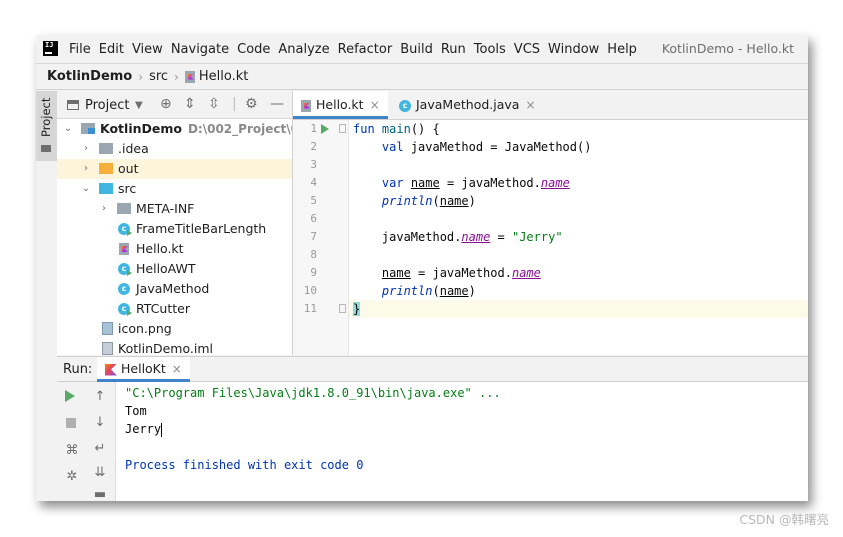  Describe the element at coordinates (78, 369) in the screenshot. I see `run-panel-label: Run:` at that location.